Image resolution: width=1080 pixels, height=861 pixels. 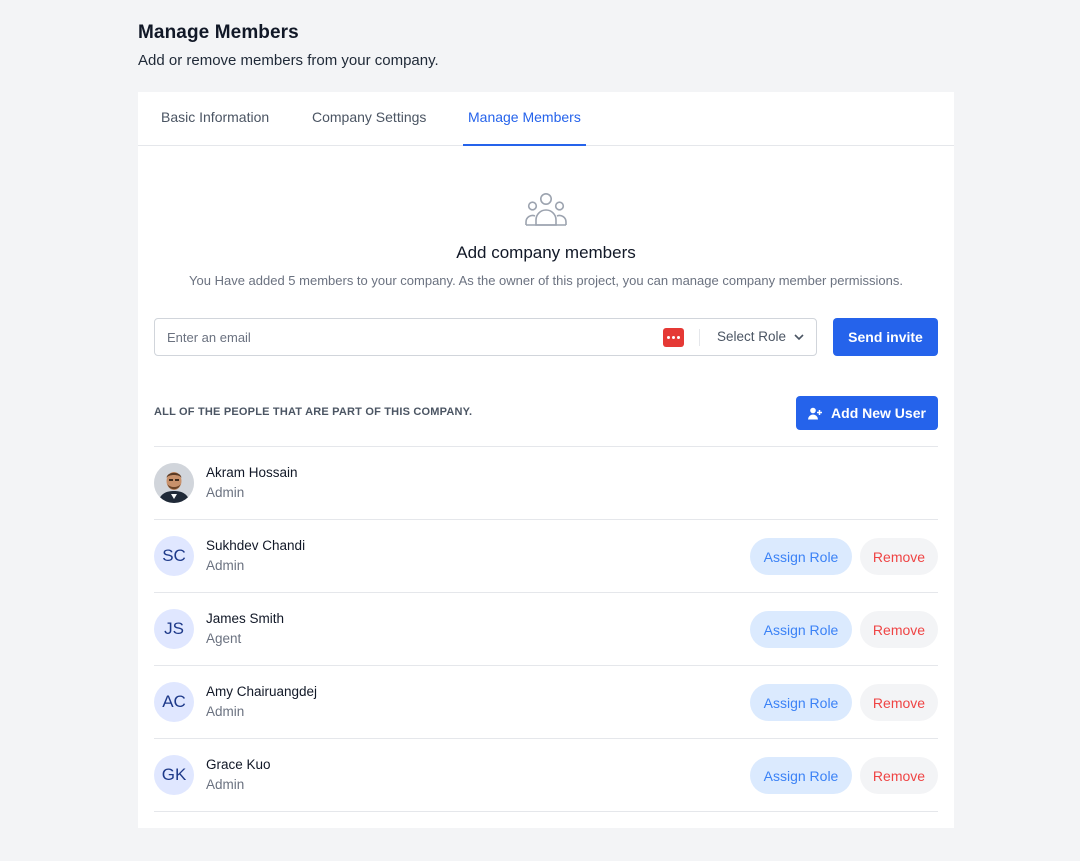 I want to click on avatar: GK, so click(x=174, y=775).